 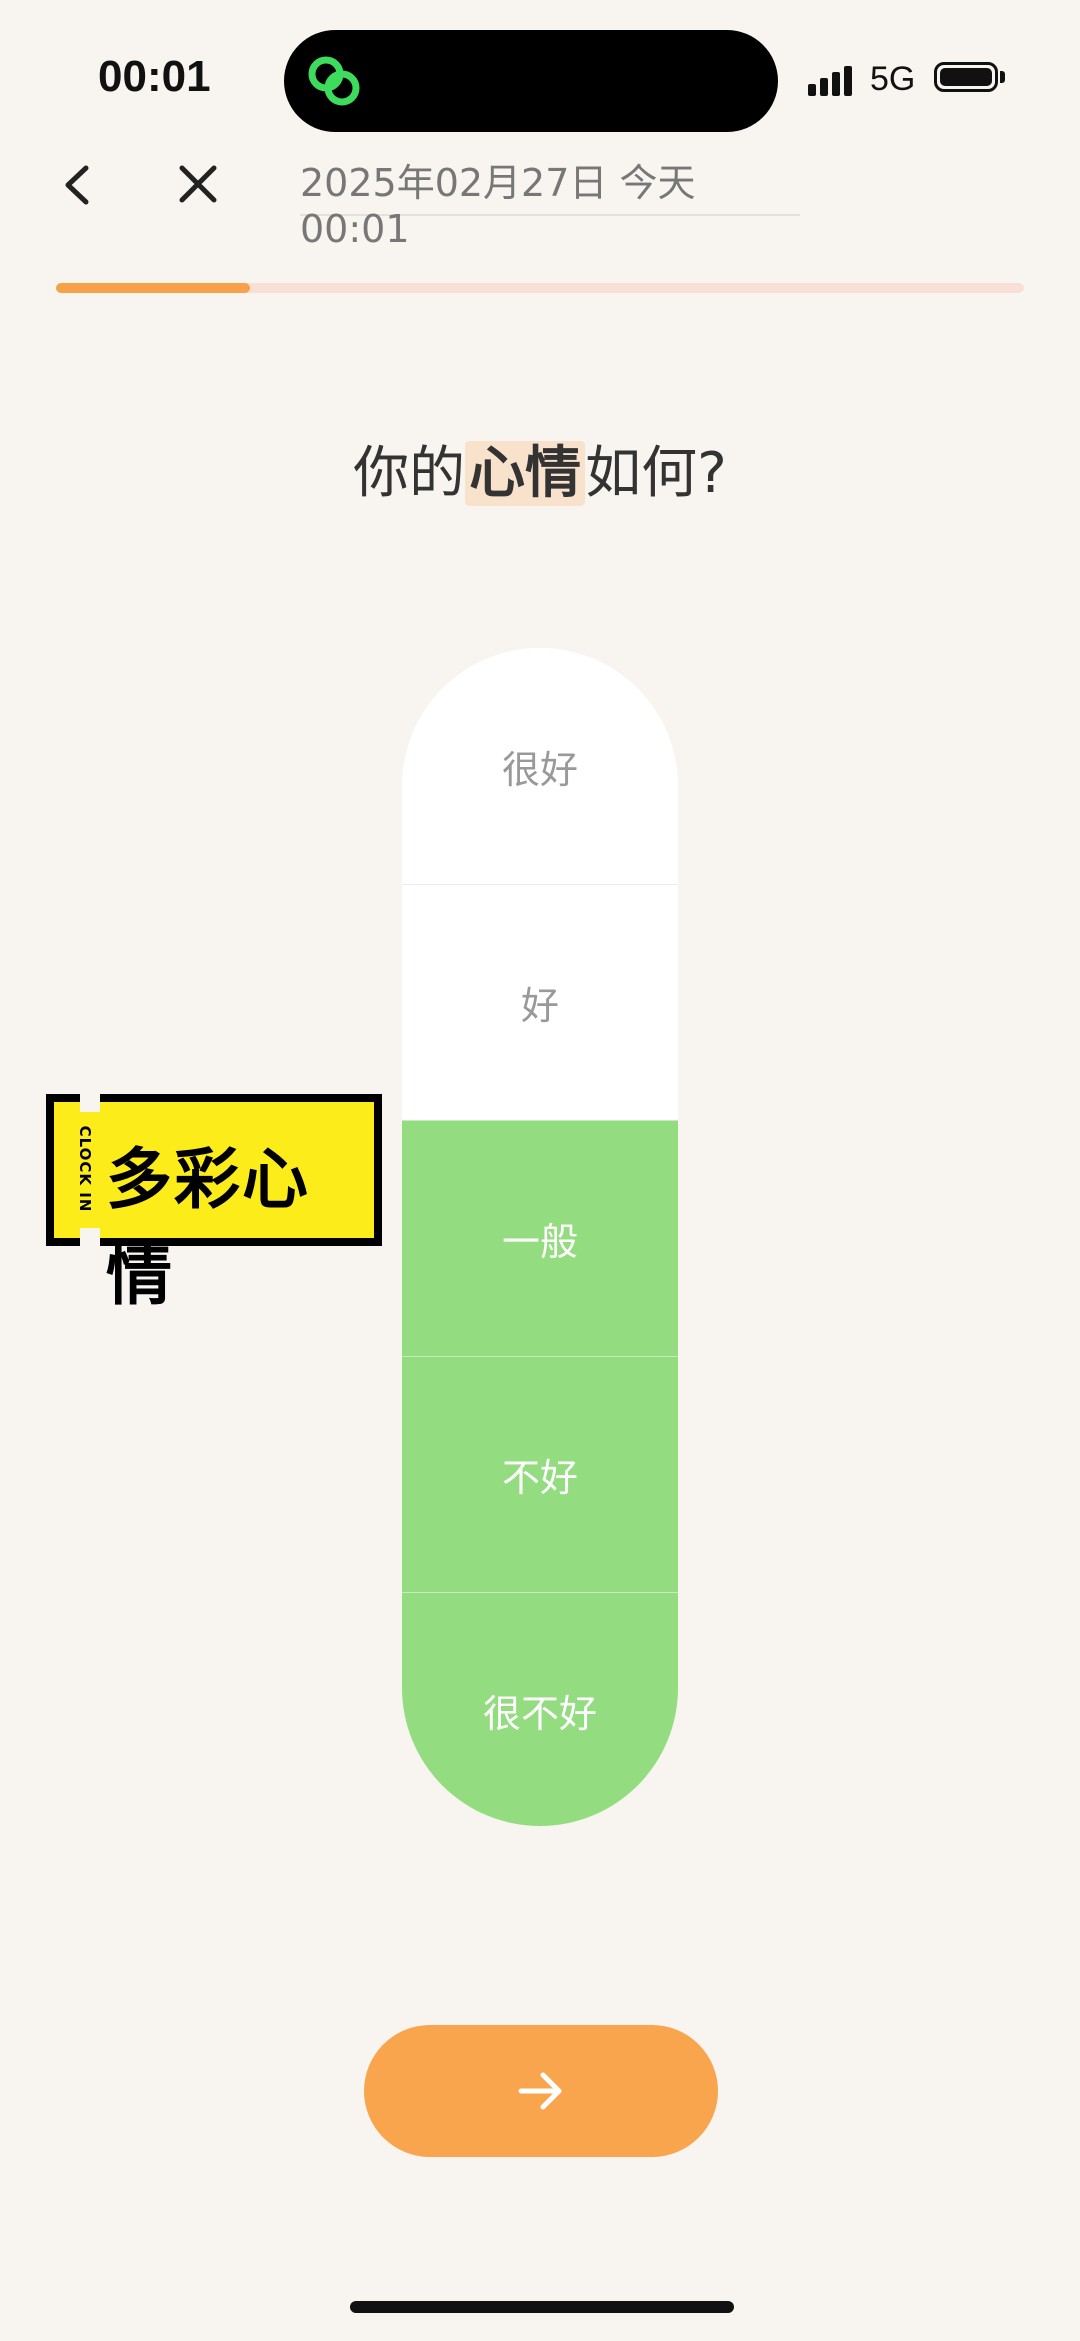 I want to click on progress-bar, so click(x=540, y=288).